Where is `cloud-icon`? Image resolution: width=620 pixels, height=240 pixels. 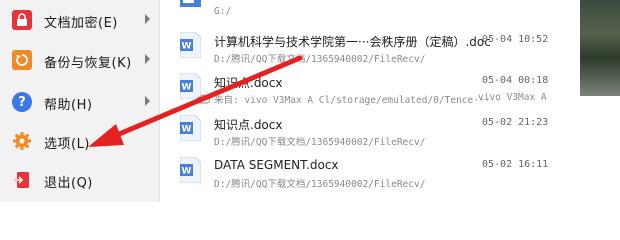 cloud-icon is located at coordinates (203, 98).